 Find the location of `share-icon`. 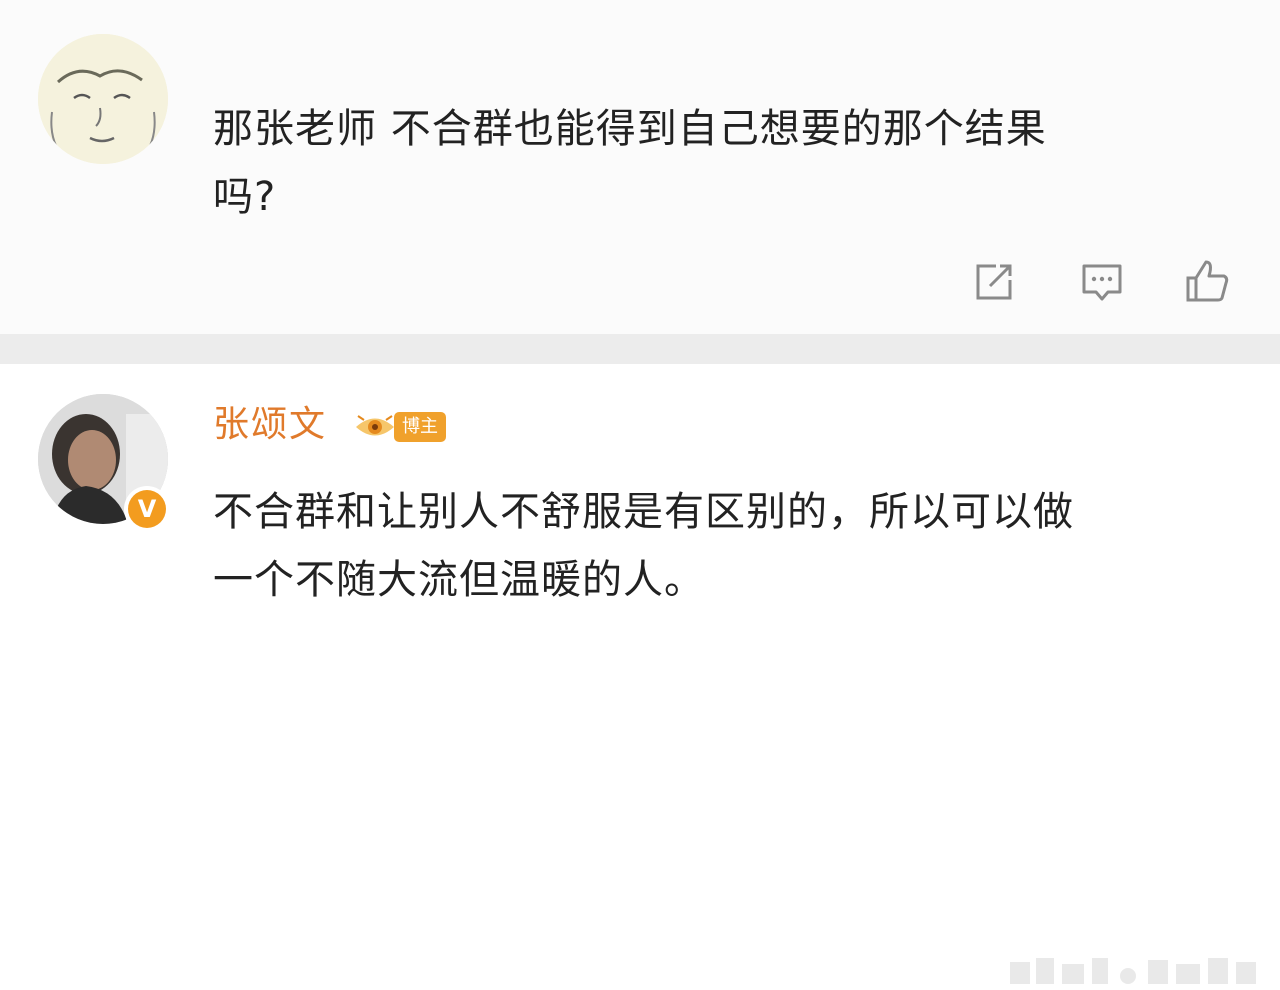

share-icon is located at coordinates (994, 282).